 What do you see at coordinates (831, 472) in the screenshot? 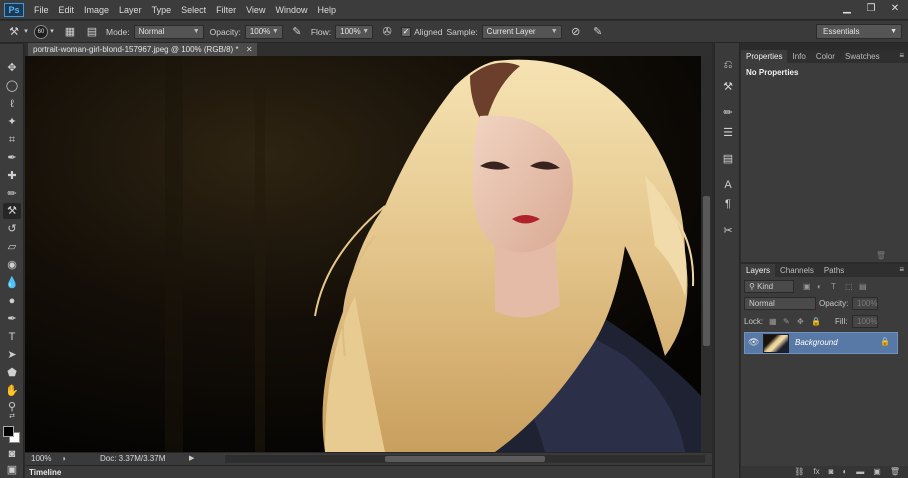
I see `add-mask-icon: ◙` at bounding box center [831, 472].